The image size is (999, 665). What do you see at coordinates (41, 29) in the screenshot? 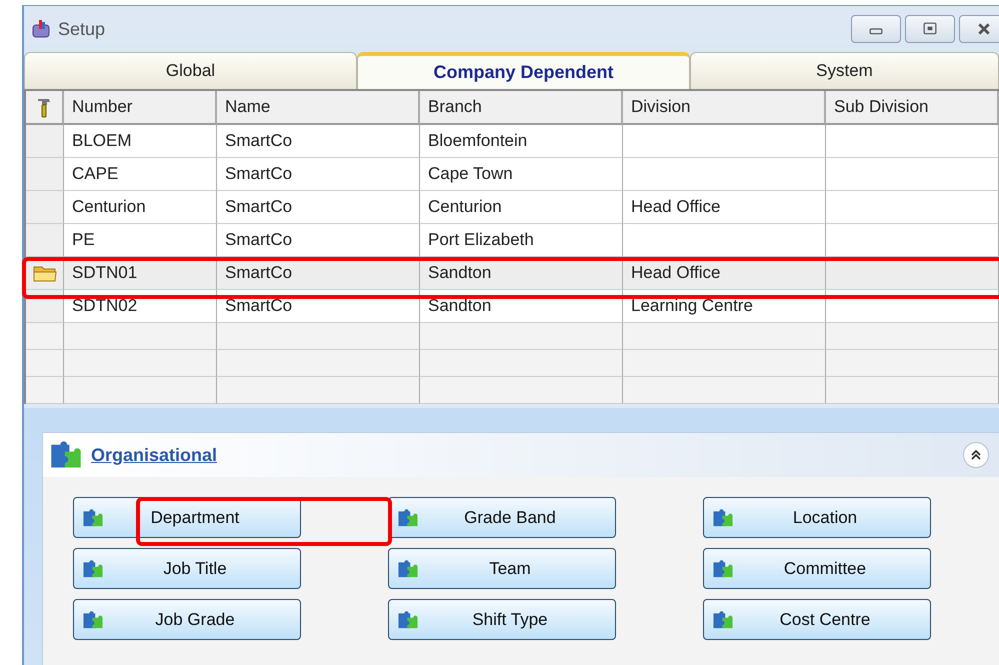
I see `app-icon` at bounding box center [41, 29].